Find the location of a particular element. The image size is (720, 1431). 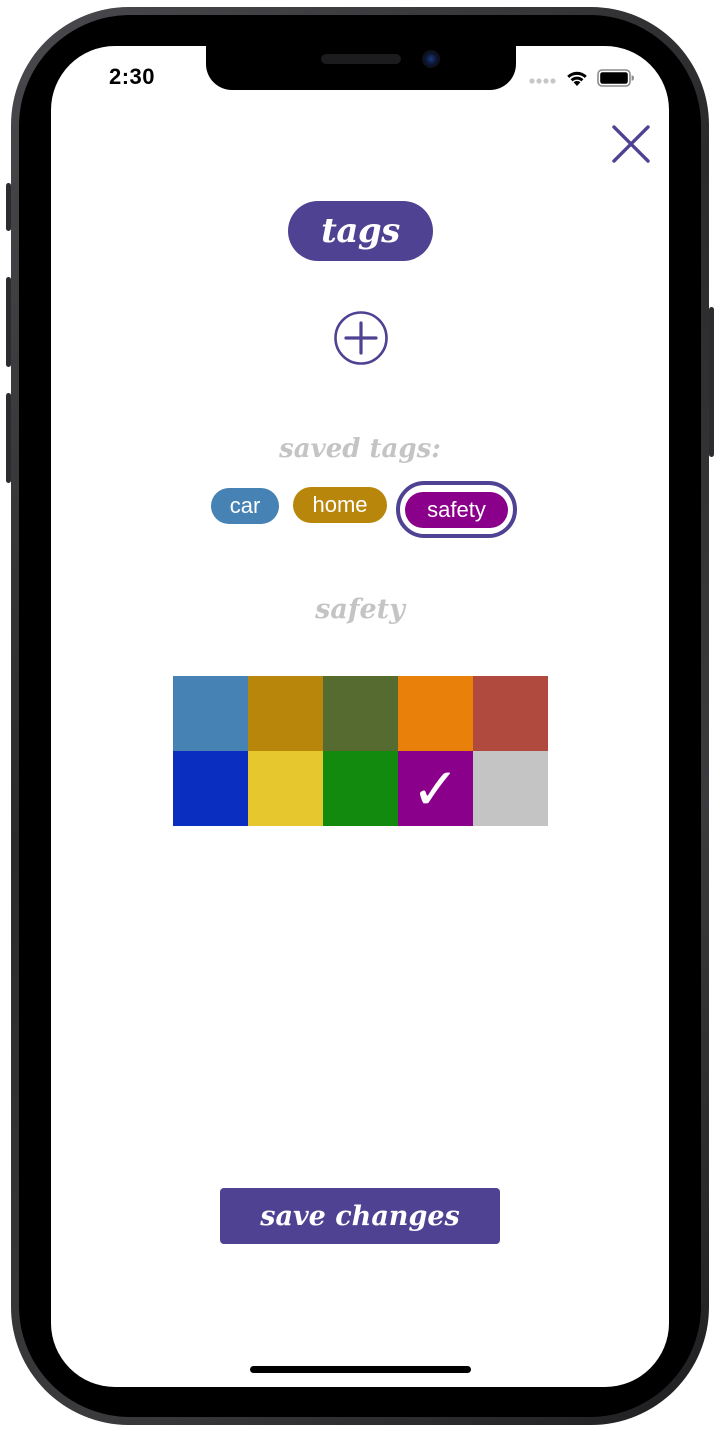

tag-chip-car: car is located at coordinates (245, 506).